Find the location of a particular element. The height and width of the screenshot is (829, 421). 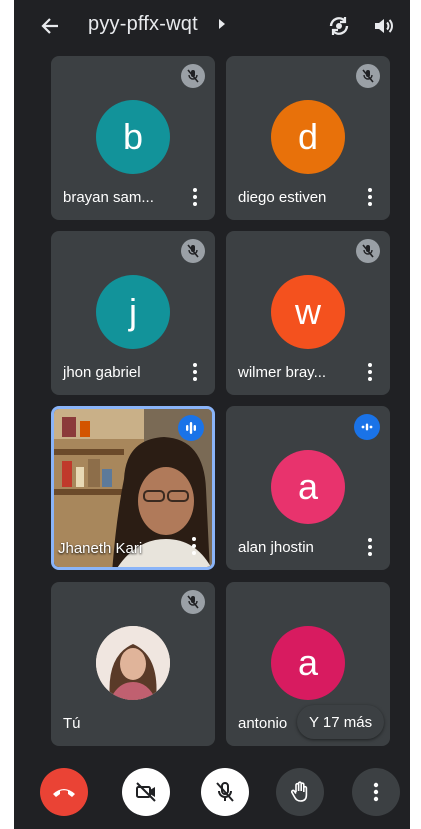

avatar-photo is located at coordinates (133, 663).